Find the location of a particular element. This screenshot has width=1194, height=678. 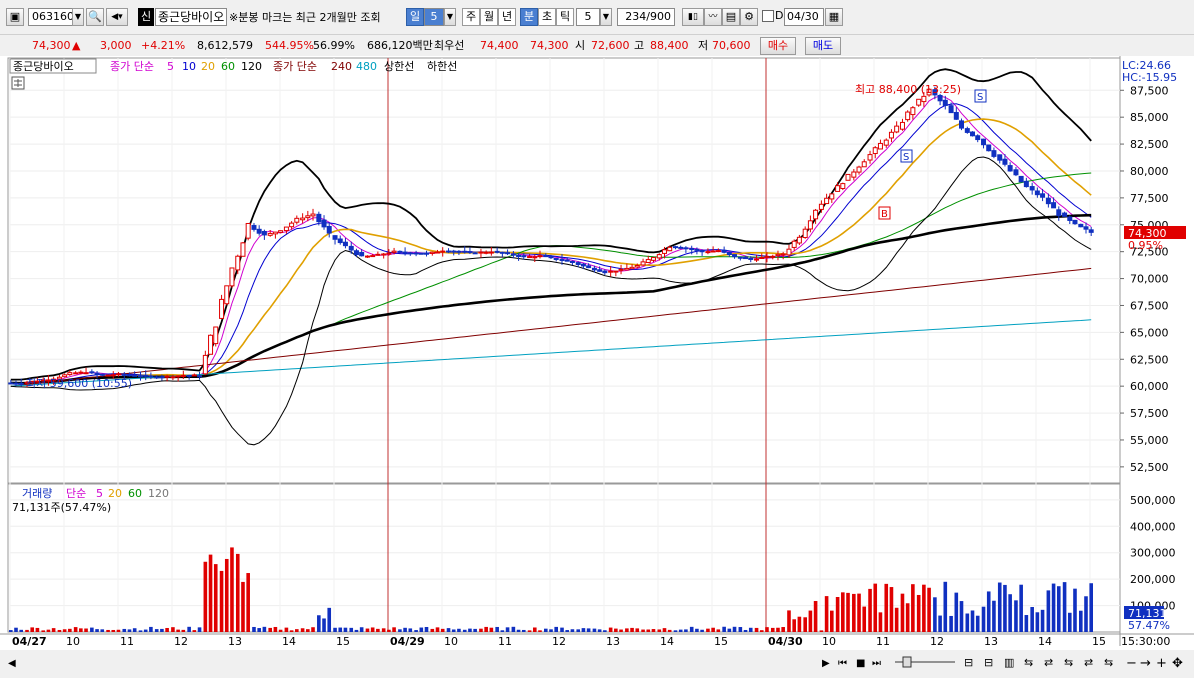

volume-legend-prefix: 단순 is located at coordinates (76, 493).